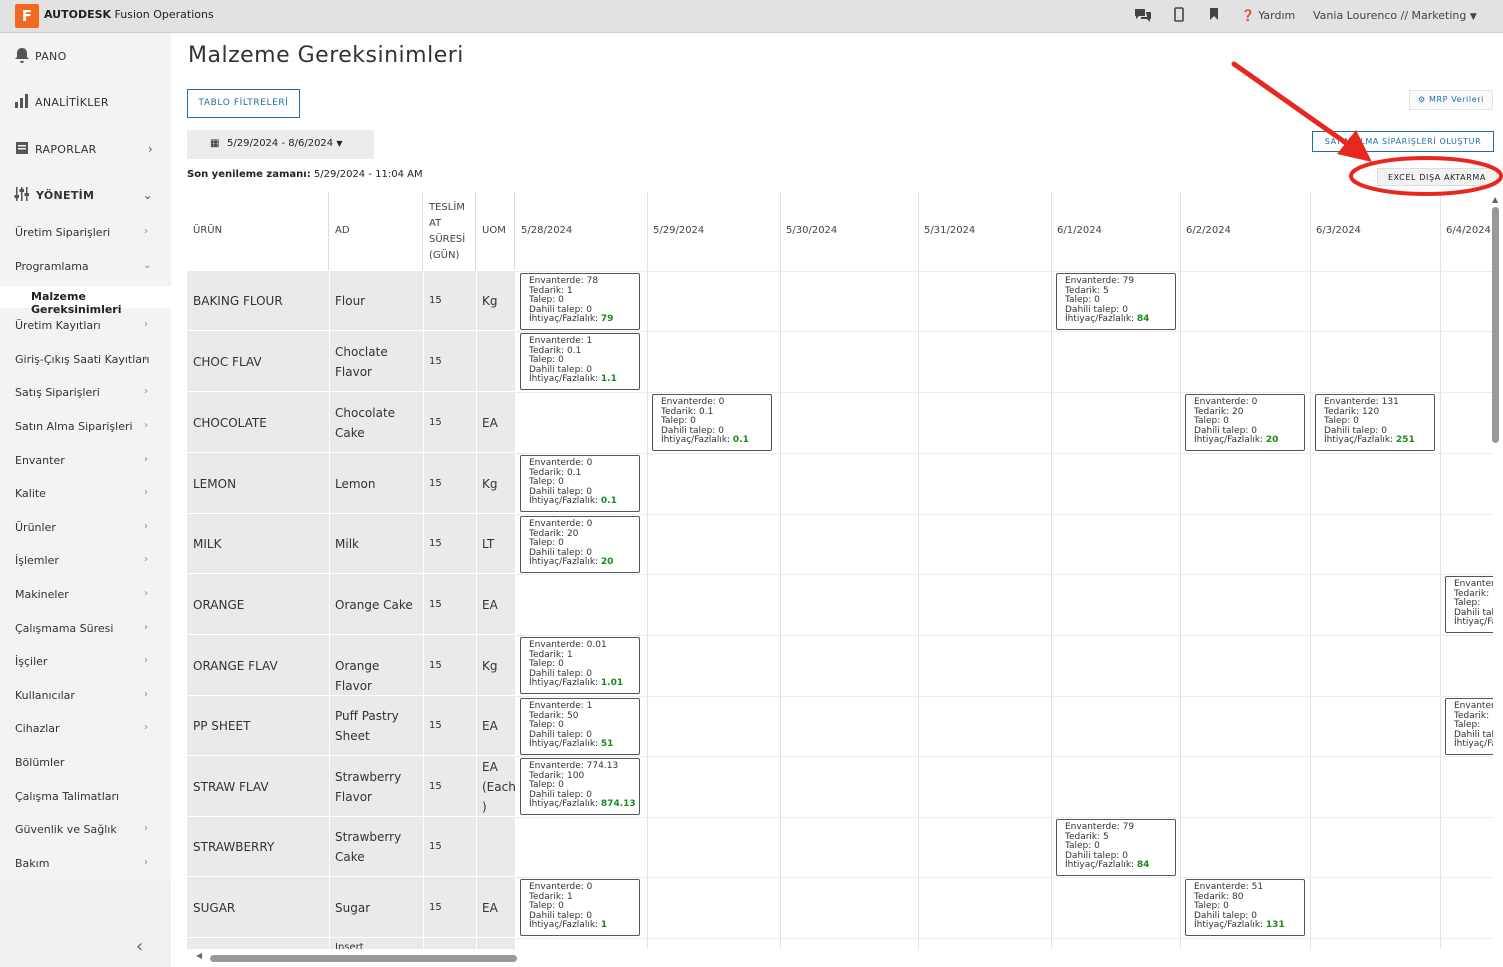 The width and height of the screenshot is (1503, 967). Describe the element at coordinates (208, 230) in the screenshot. I see `column-header-label: ÜRÜN` at that location.